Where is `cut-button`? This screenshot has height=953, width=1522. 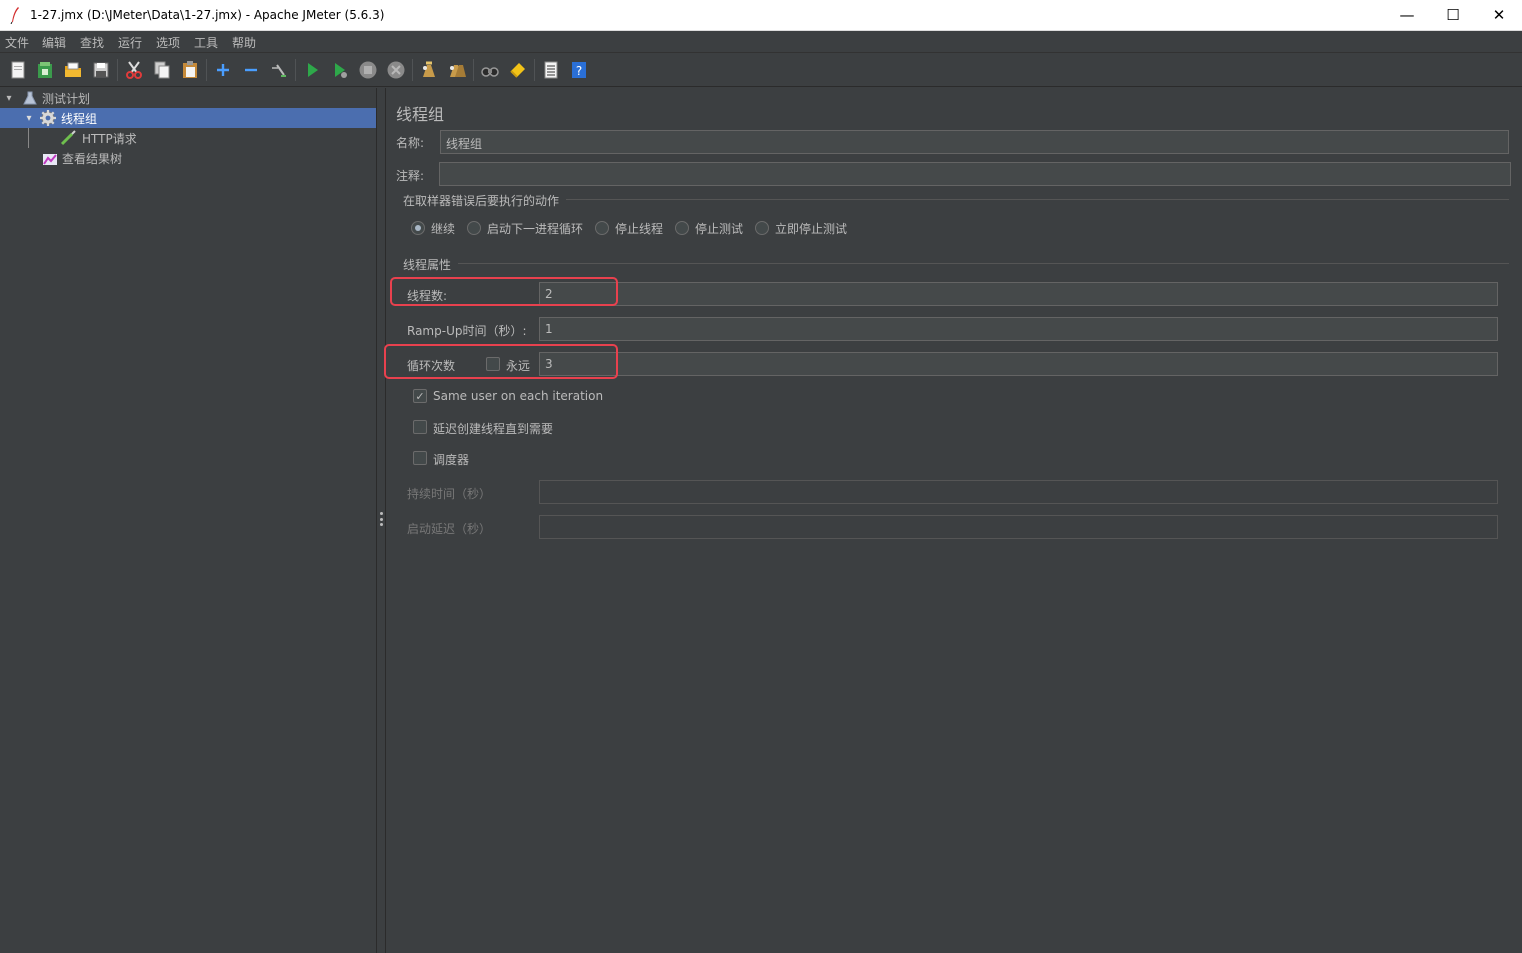
cut-button is located at coordinates (134, 70).